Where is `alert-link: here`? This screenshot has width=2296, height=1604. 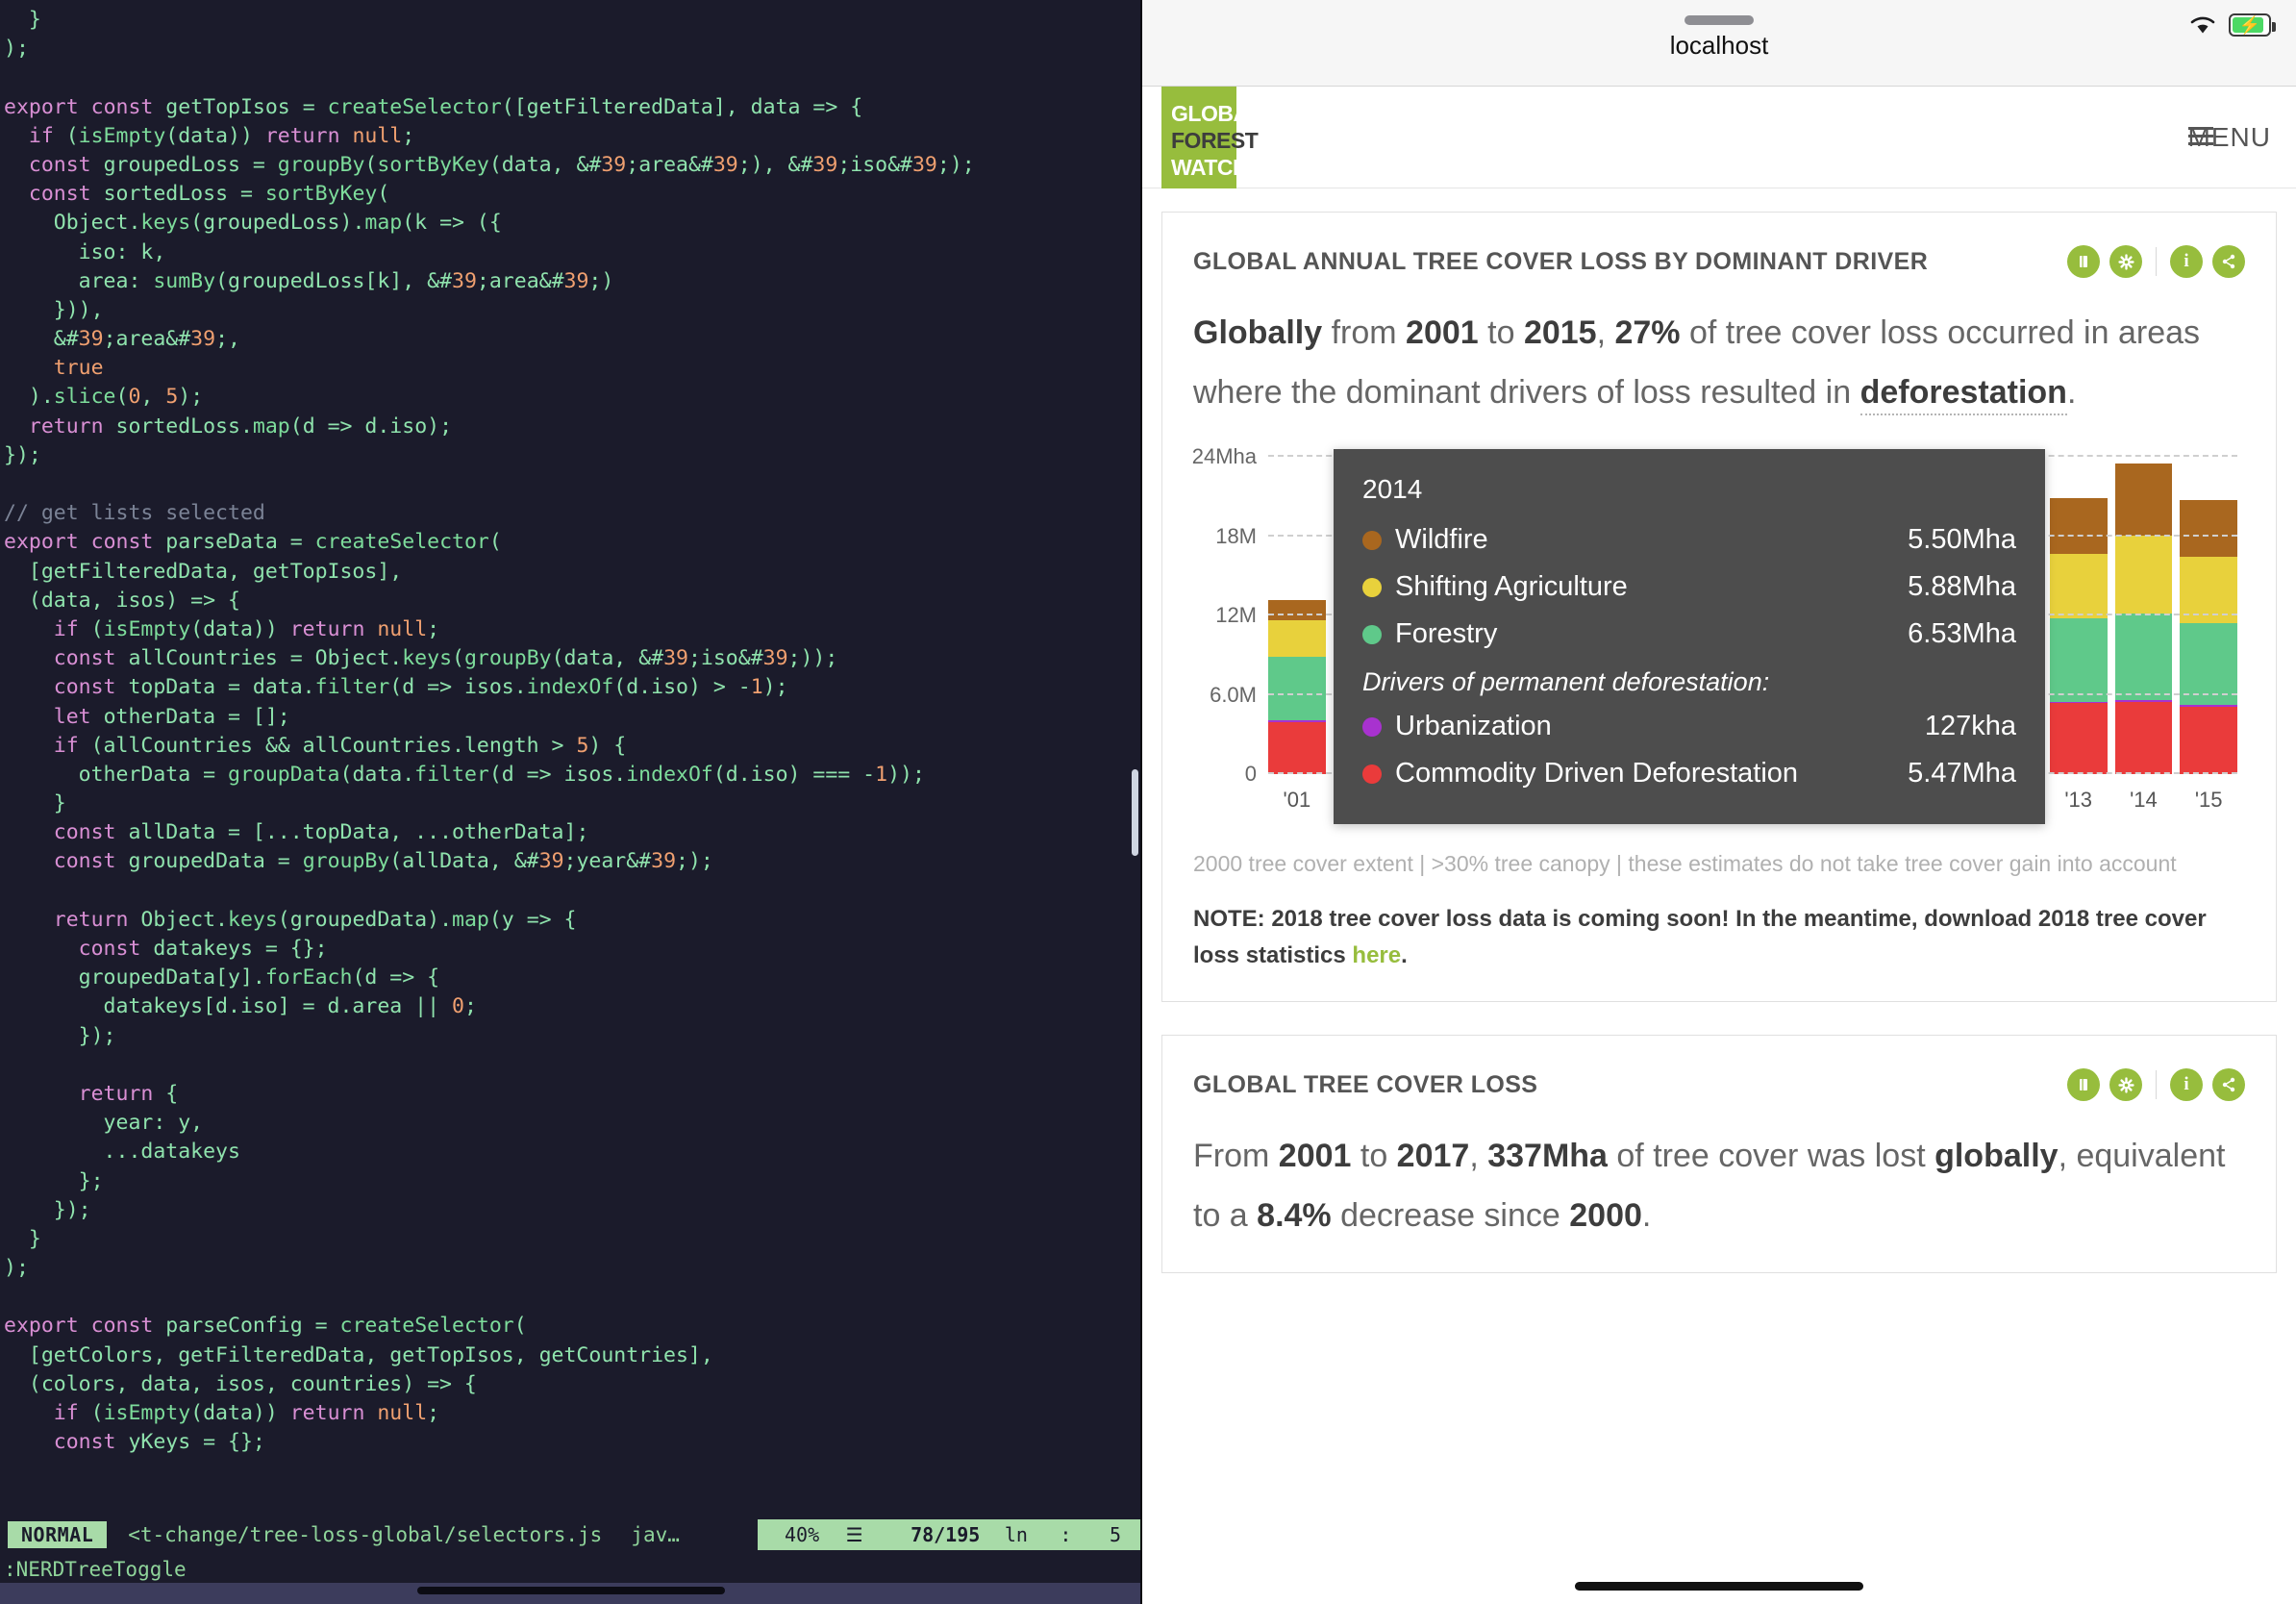 alert-link: here is located at coordinates (1376, 955).